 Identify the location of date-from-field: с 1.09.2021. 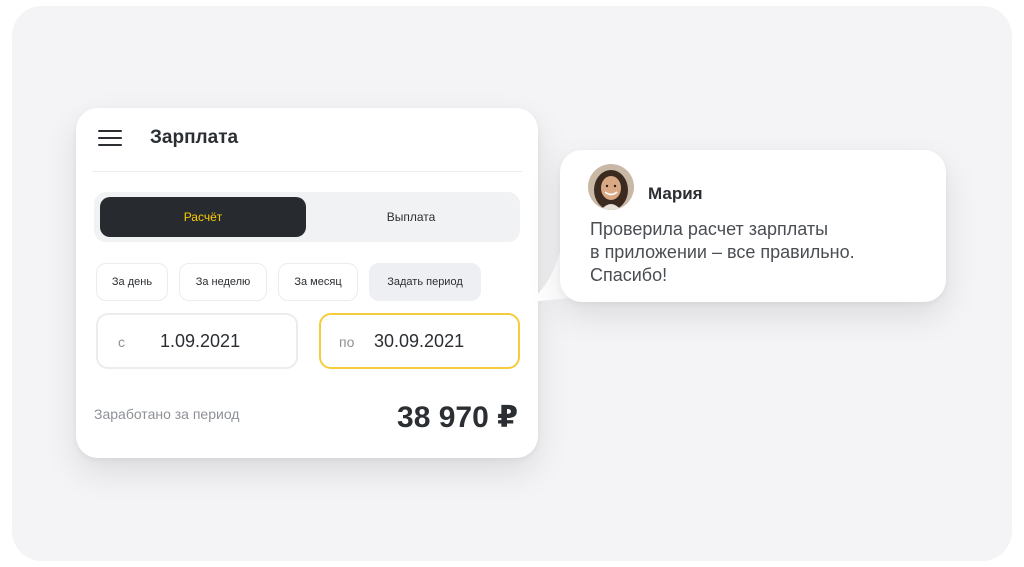
(197, 341).